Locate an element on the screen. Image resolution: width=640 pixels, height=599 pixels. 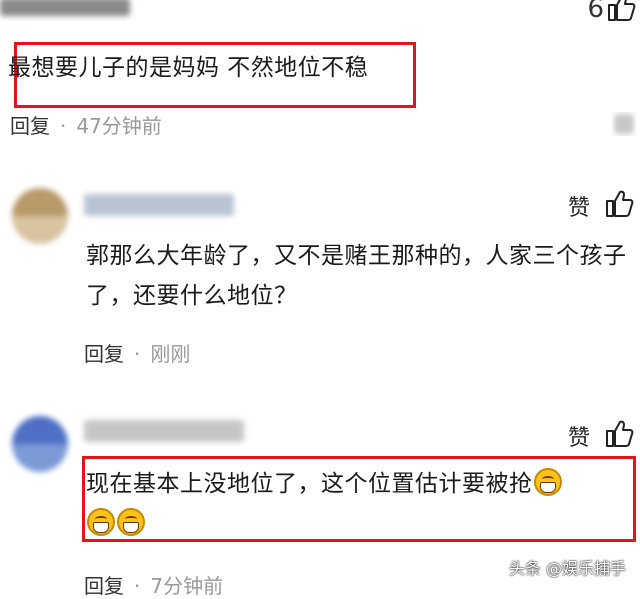
comment-text: 最想要儿子的是妈妈 不然地位不稳 is located at coordinates (188, 68).